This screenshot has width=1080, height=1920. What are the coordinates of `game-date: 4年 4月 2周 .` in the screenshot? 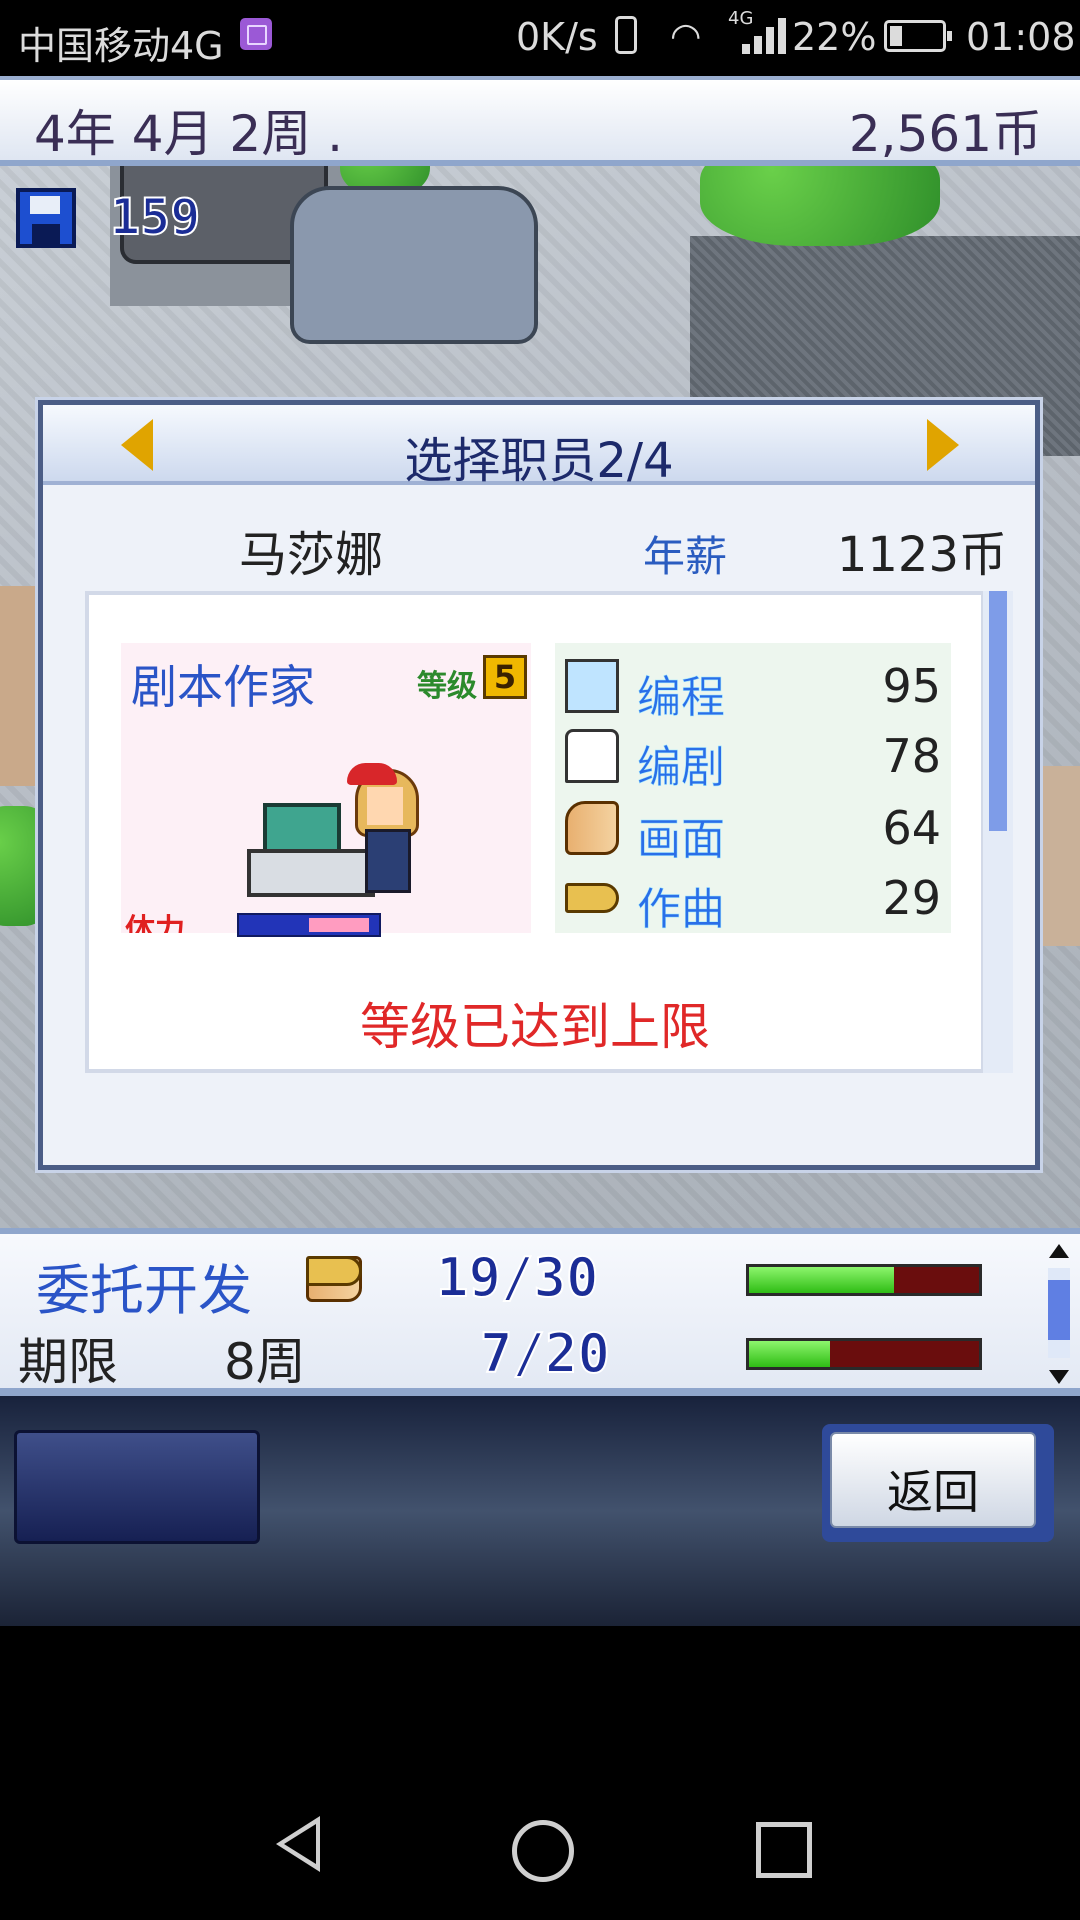 It's located at (189, 134).